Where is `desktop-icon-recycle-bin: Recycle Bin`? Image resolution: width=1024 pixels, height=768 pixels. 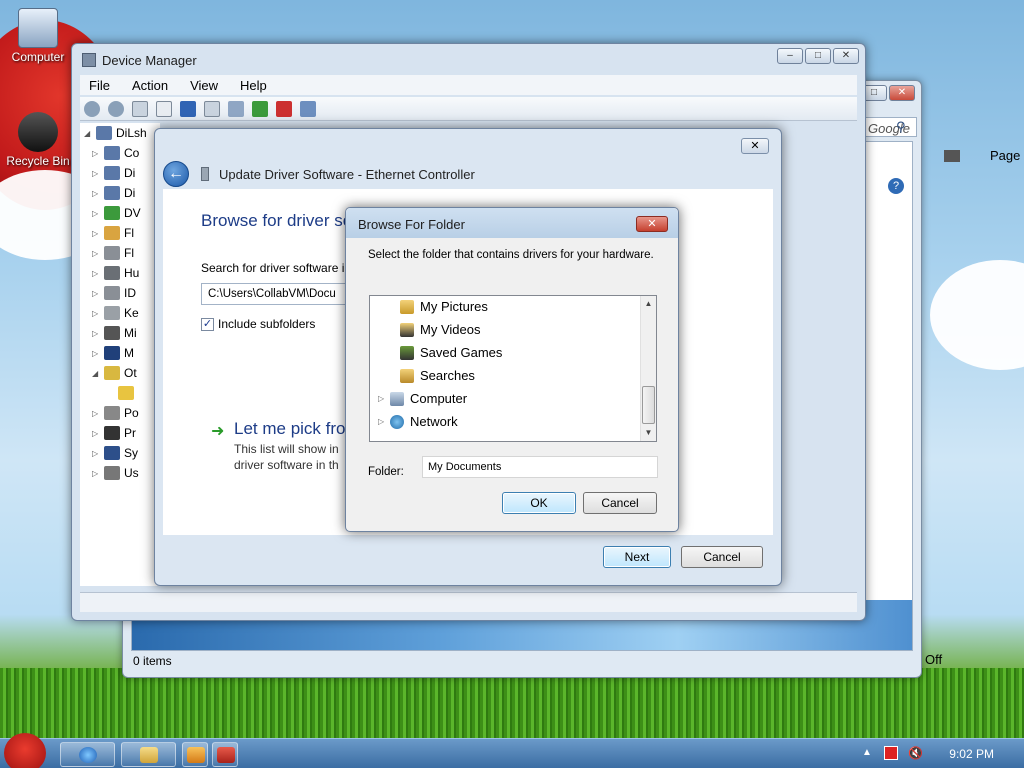 desktop-icon-recycle-bin: Recycle Bin is located at coordinates (38, 140).